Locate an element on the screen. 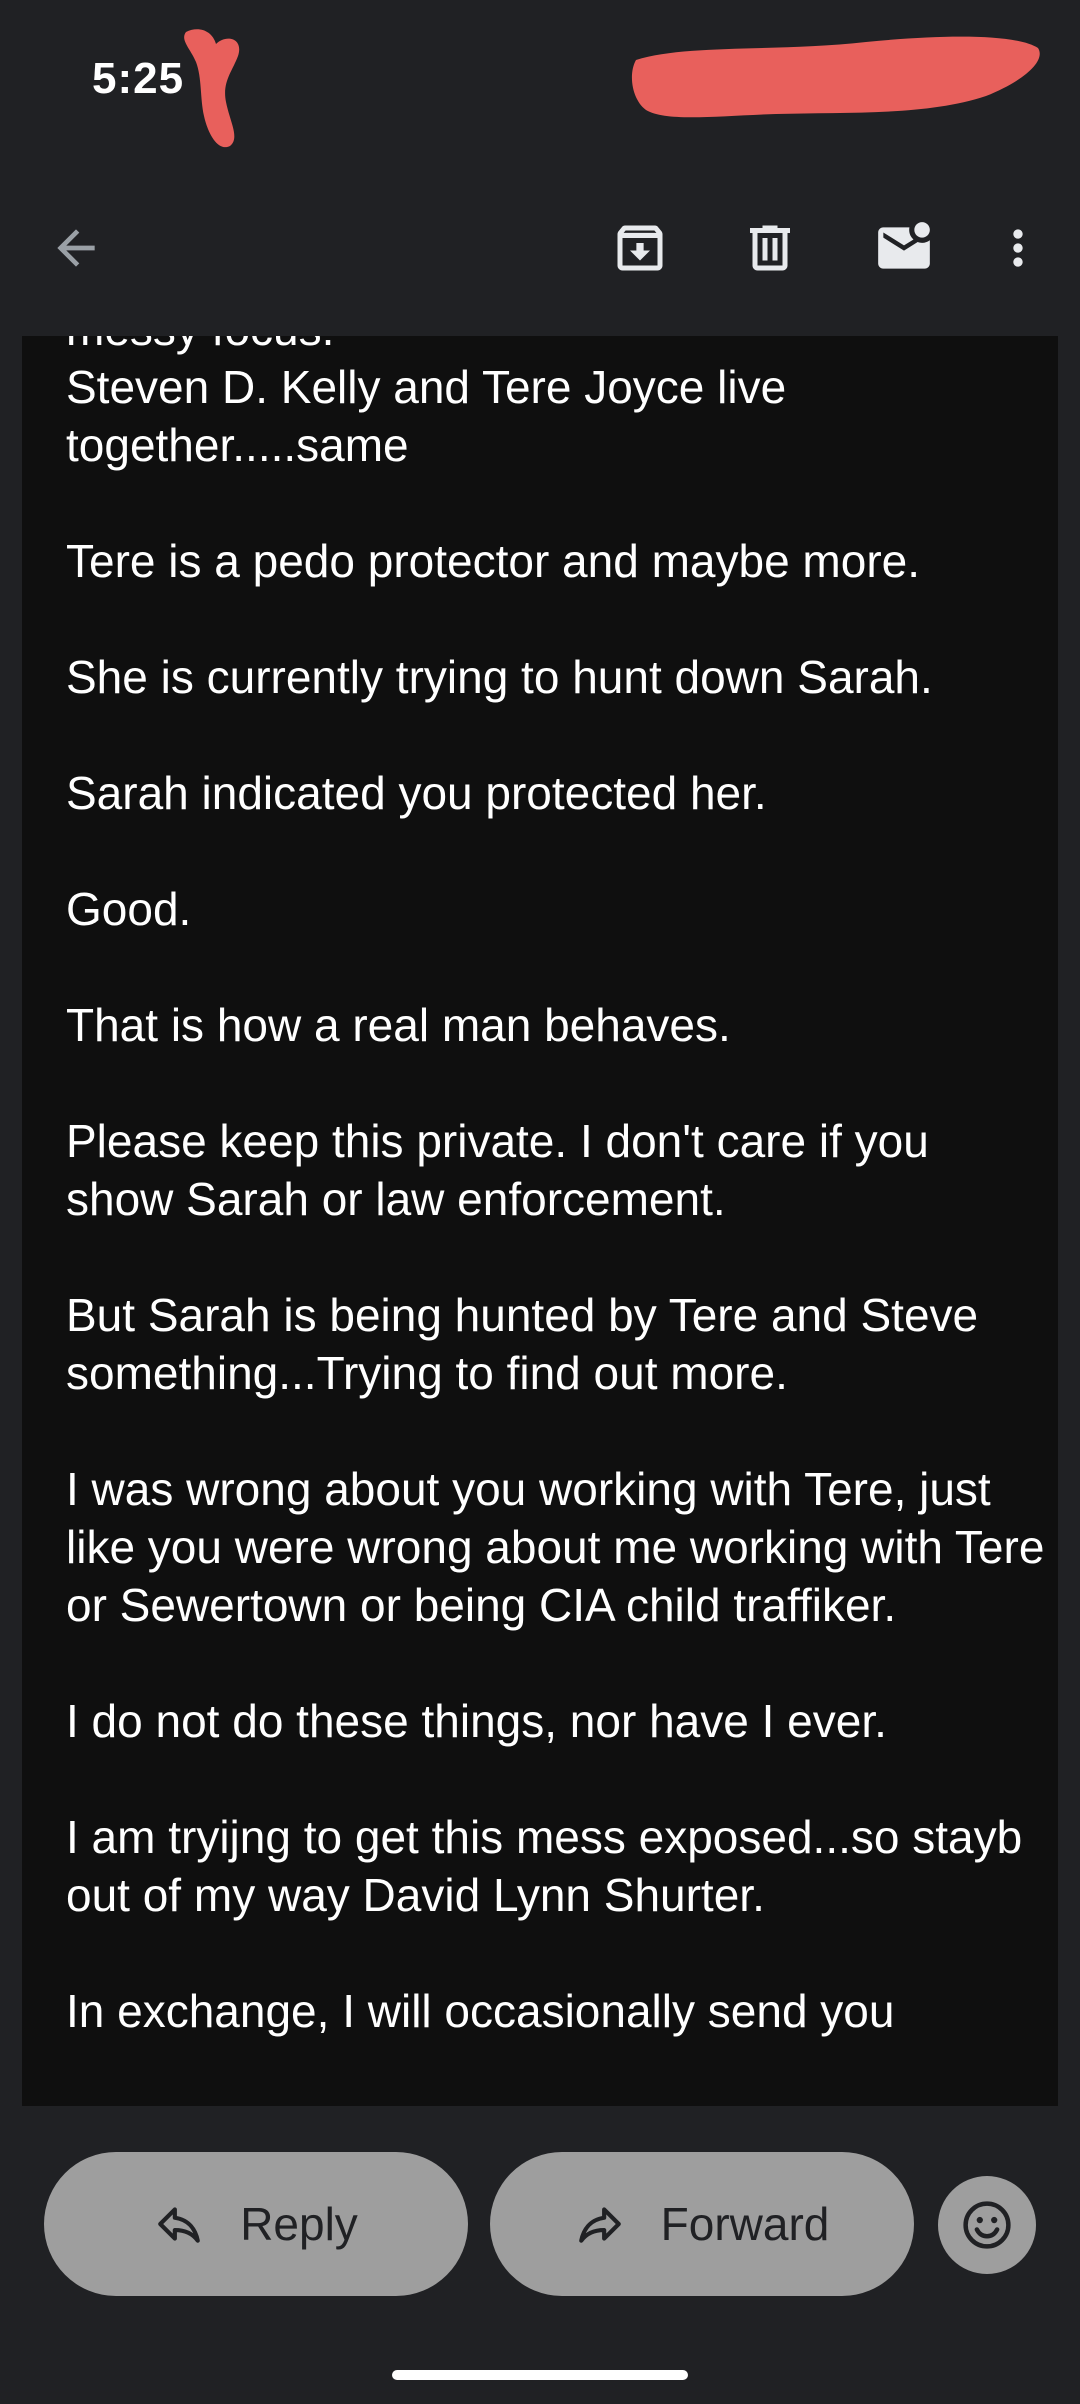  forward-icon is located at coordinates (600, 2224).